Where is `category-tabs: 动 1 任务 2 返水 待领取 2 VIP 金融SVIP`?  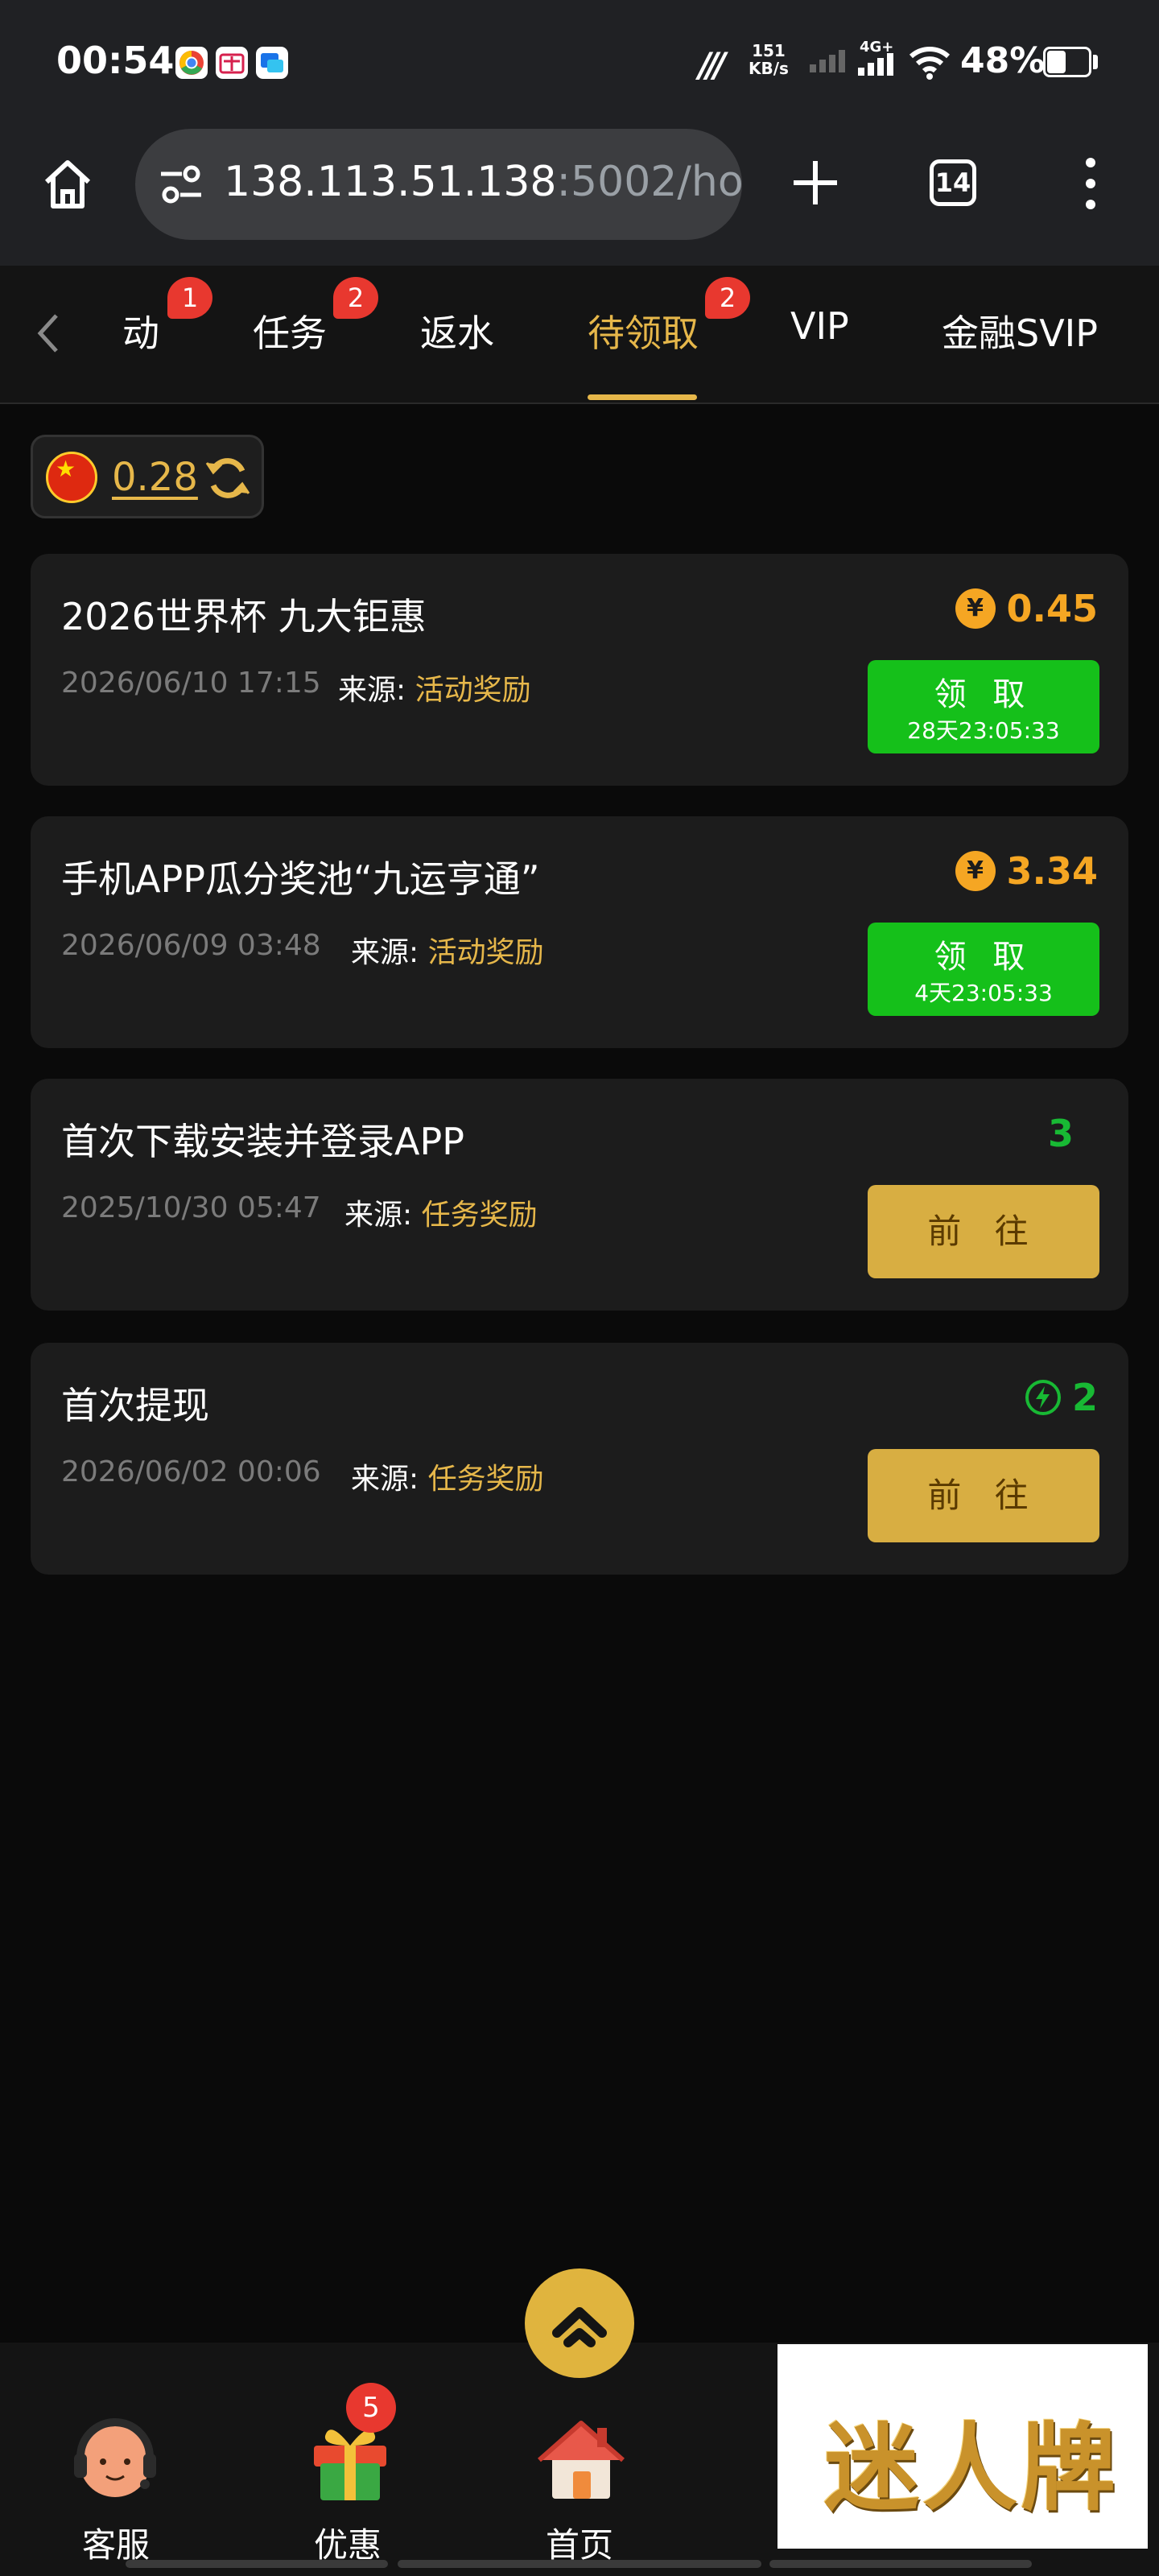
category-tabs: 动 1 任务 2 返水 待领取 2 VIP 金融SVIP is located at coordinates (579, 335).